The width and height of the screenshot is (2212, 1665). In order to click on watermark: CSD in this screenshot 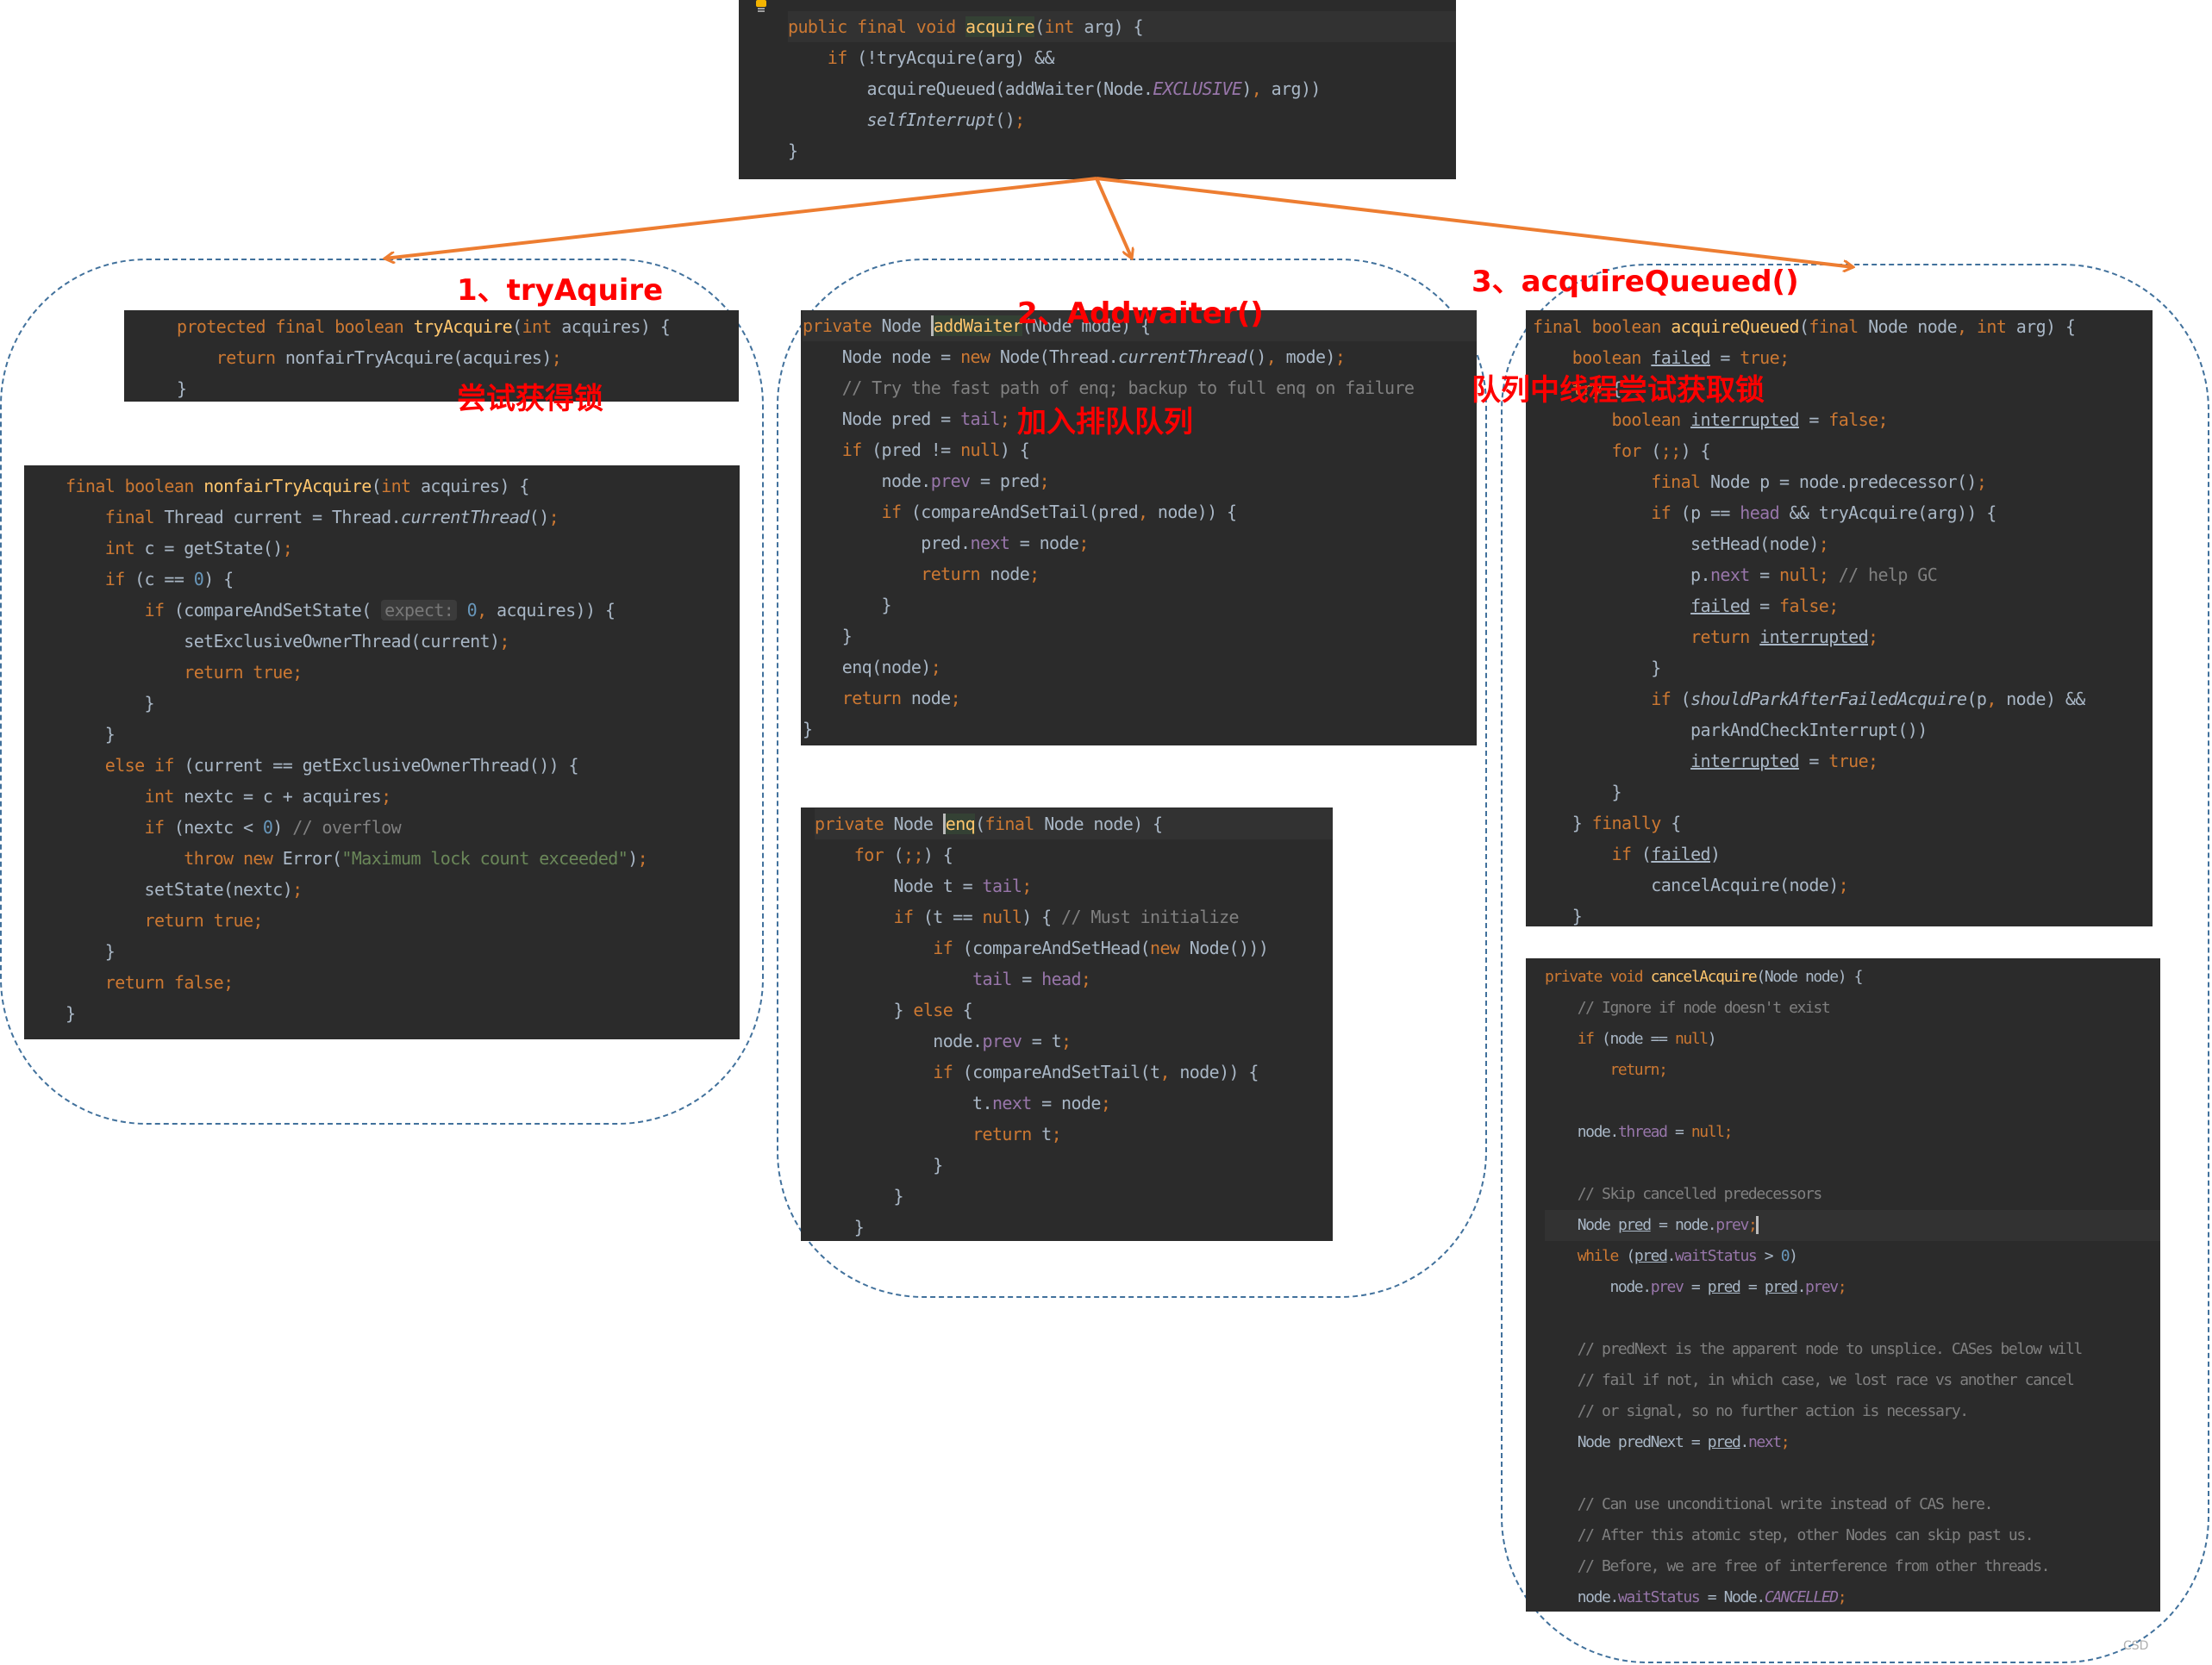, I will do `click(2136, 1646)`.